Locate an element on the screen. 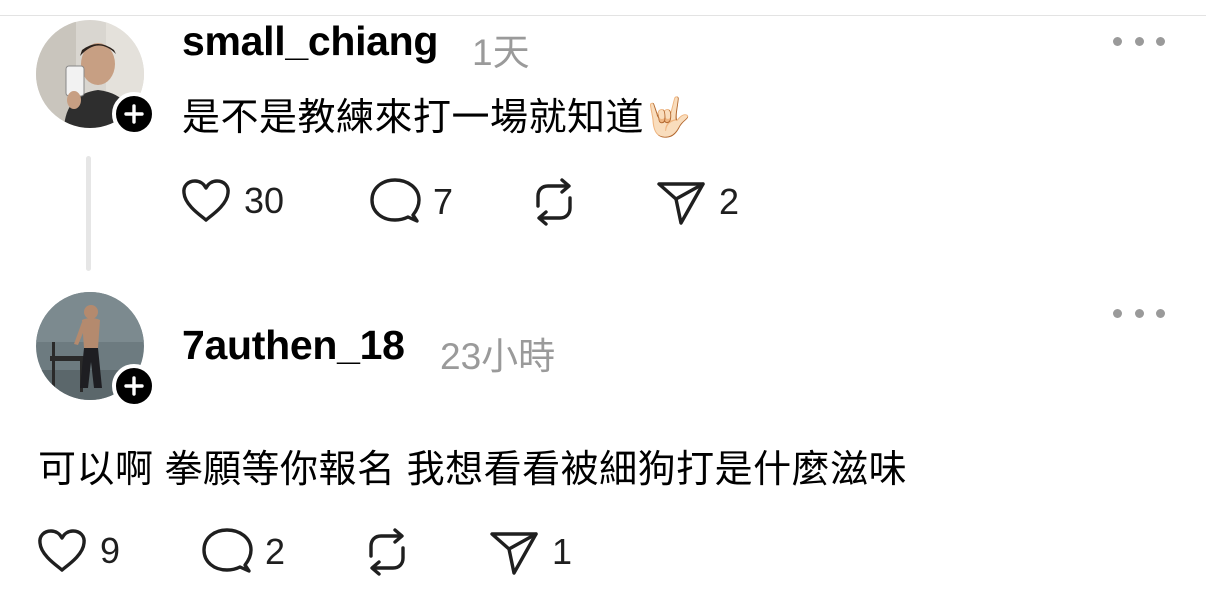 This screenshot has width=1206, height=614. reply-button: 2 is located at coordinates (243, 552).